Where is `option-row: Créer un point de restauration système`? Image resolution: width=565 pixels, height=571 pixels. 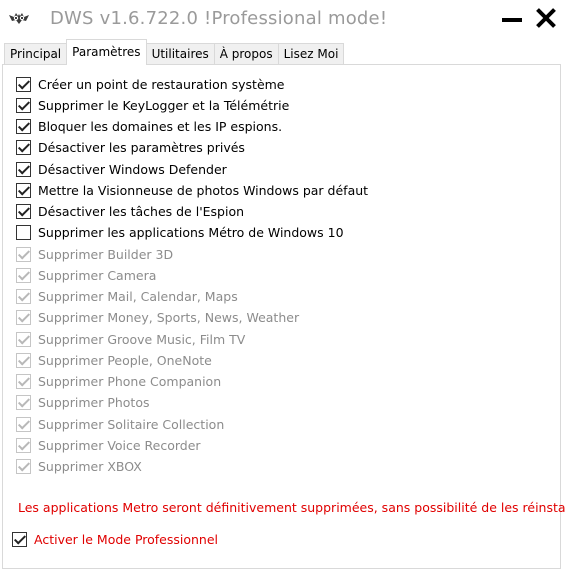
option-row: Créer un point de restauration système is located at coordinates (150, 84).